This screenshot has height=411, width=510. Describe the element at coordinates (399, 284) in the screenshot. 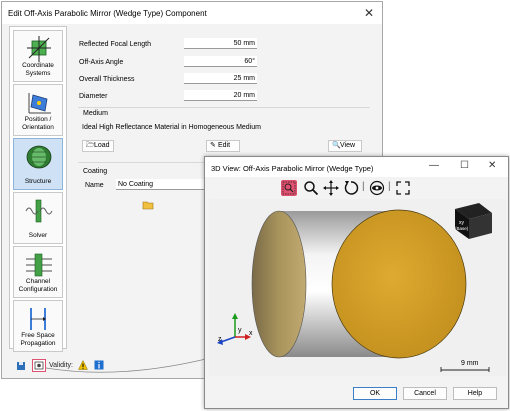

I see `mirror-reflective-face` at that location.